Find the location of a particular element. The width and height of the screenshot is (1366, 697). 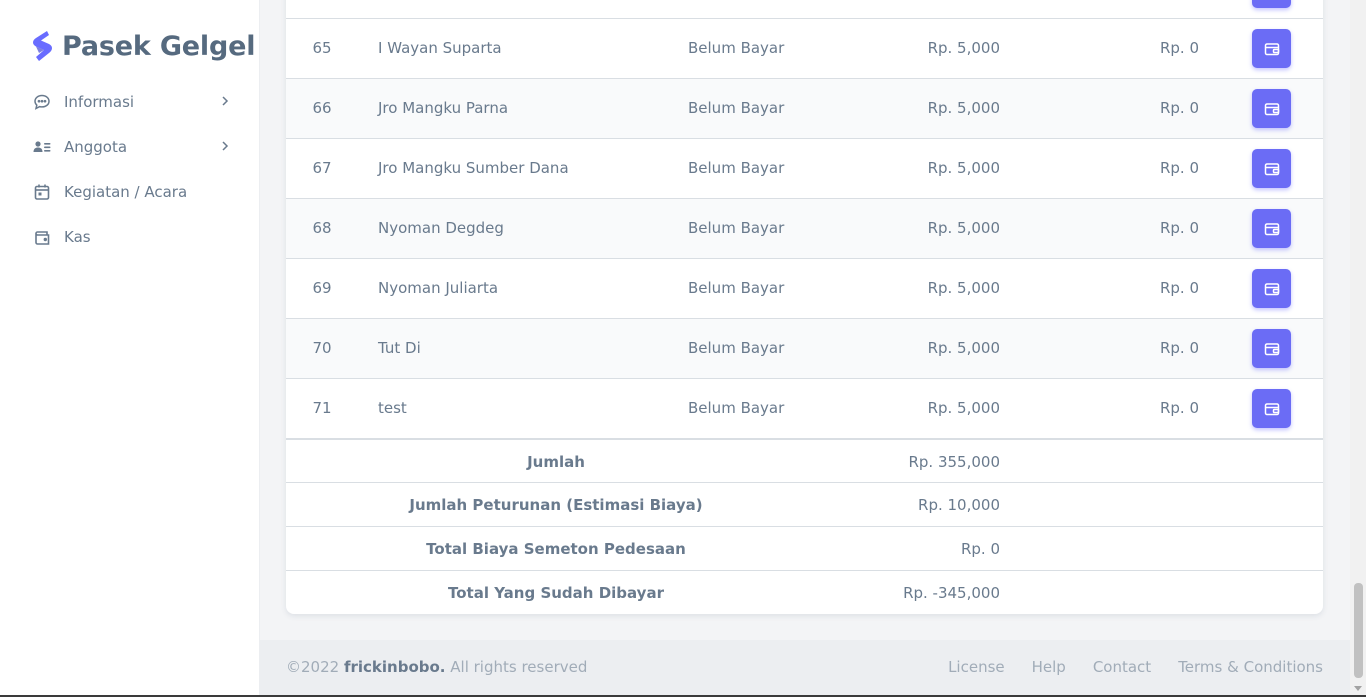

sidebar-item-label: Anggota is located at coordinates (96, 146).